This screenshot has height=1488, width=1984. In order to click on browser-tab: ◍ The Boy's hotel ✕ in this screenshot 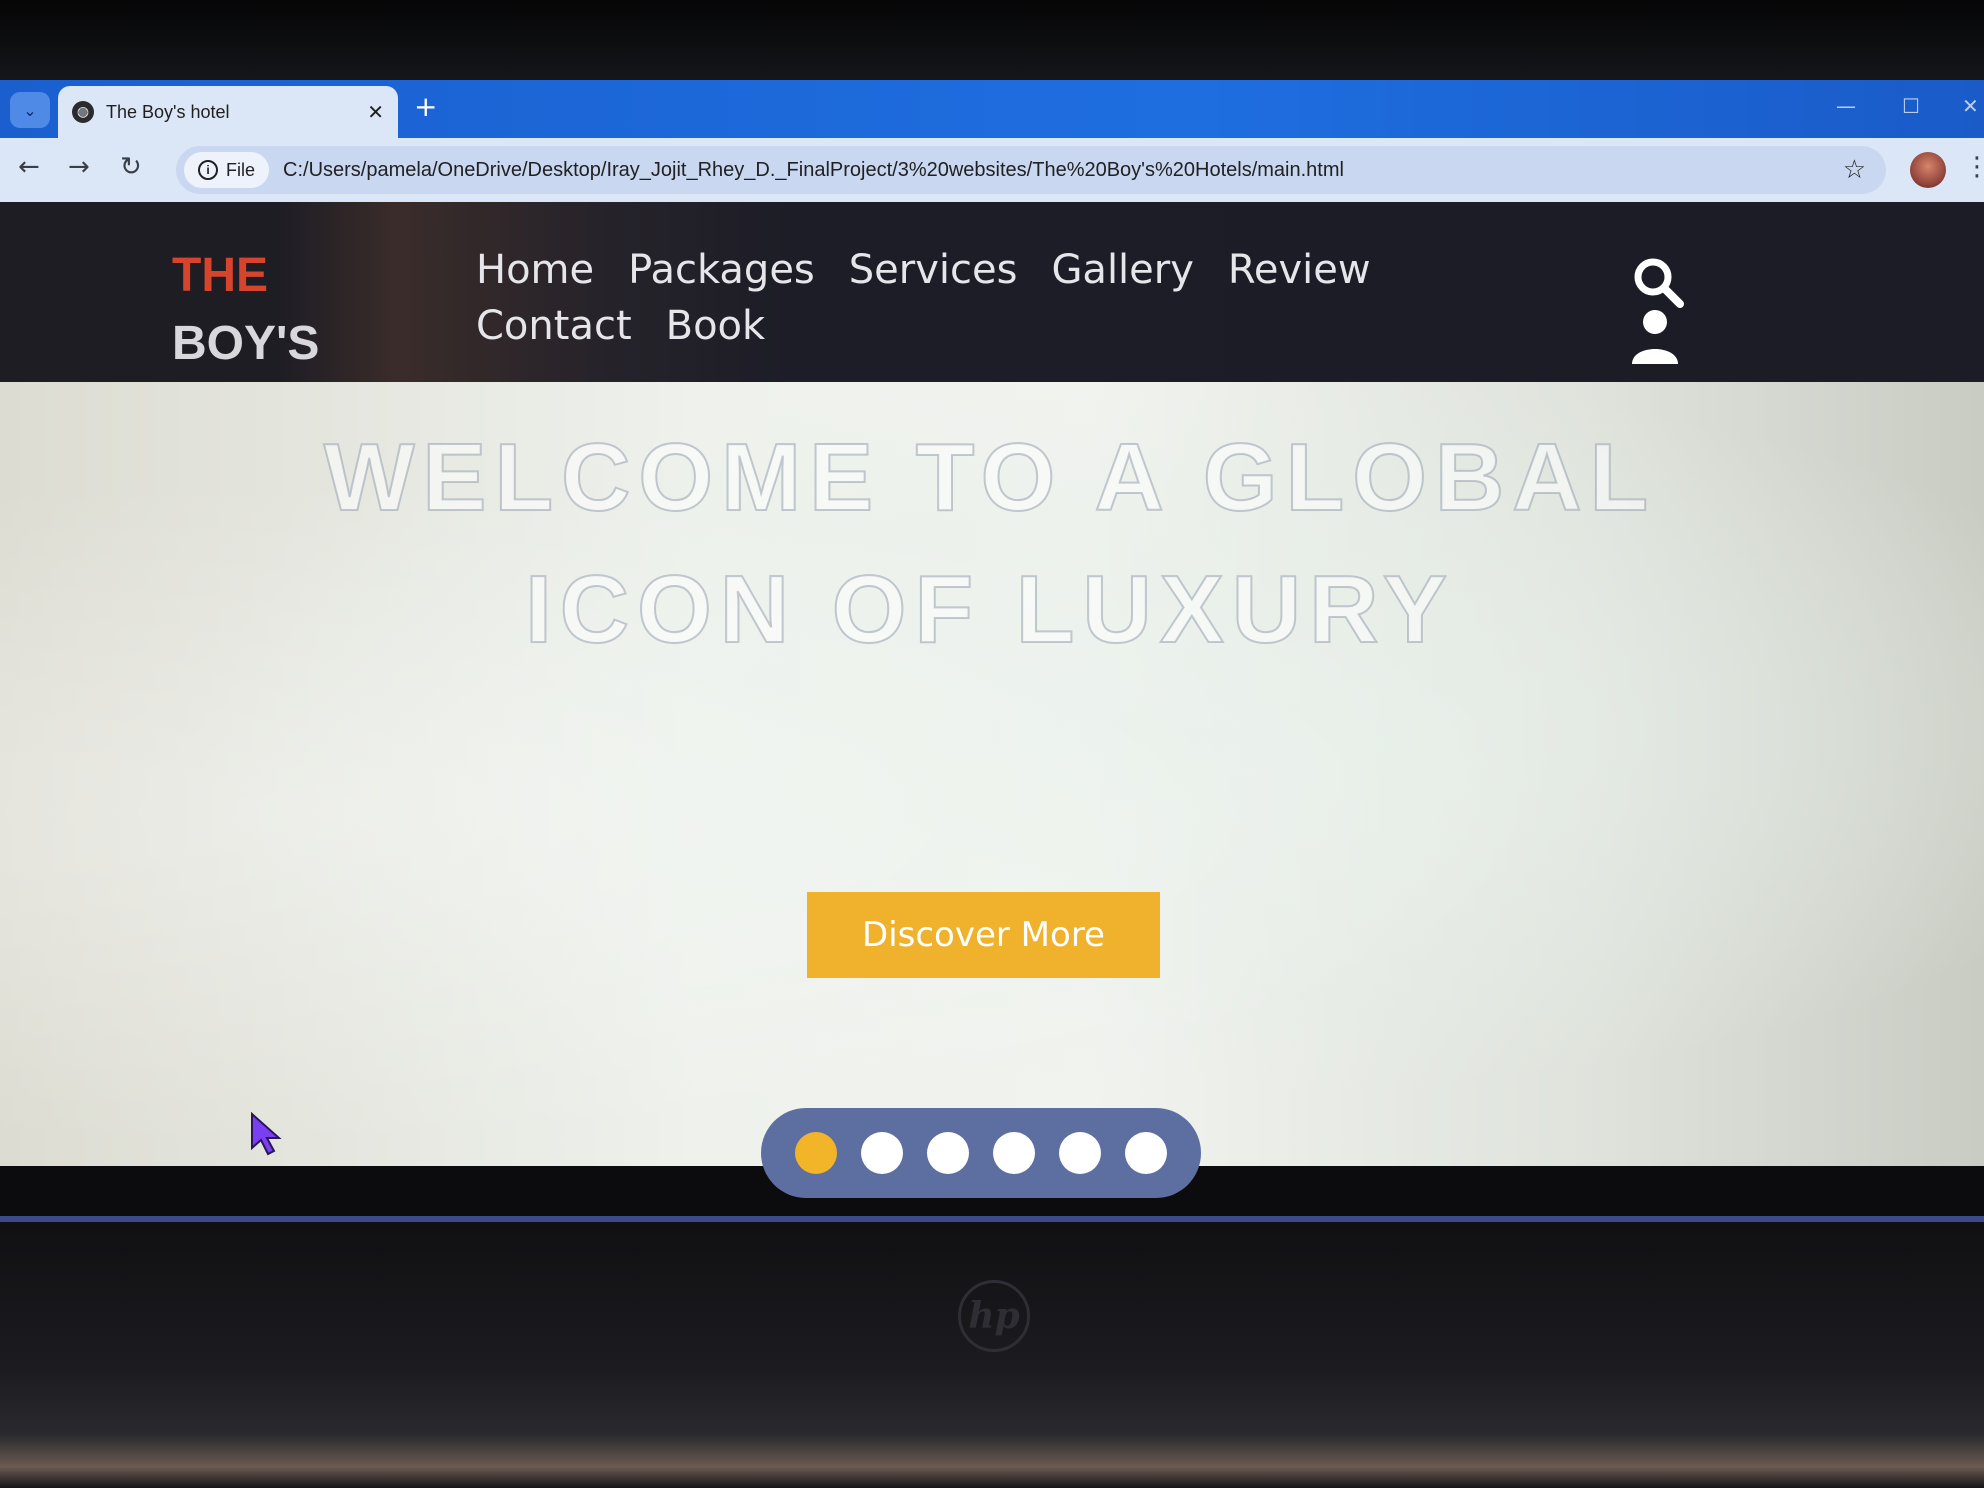, I will do `click(228, 112)`.